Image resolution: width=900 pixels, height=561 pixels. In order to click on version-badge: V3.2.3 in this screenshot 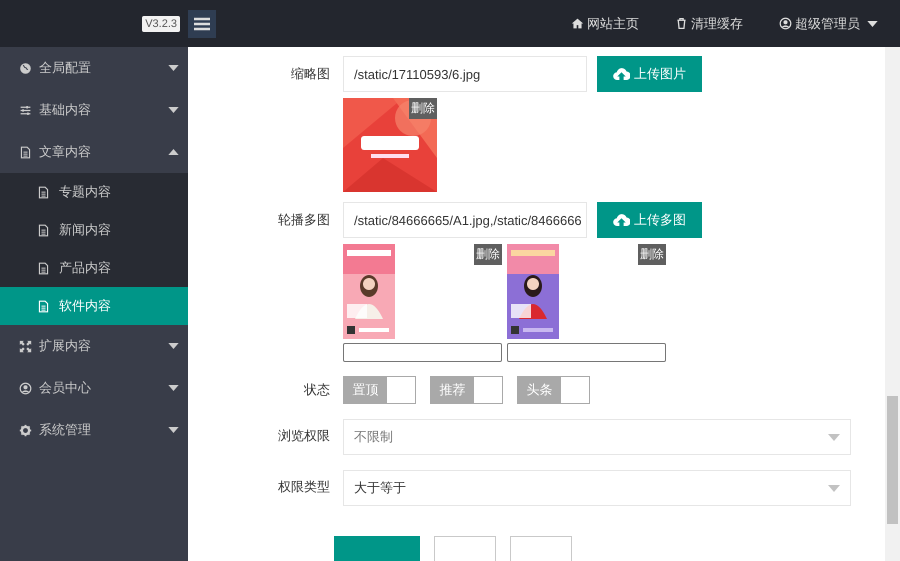, I will do `click(161, 24)`.